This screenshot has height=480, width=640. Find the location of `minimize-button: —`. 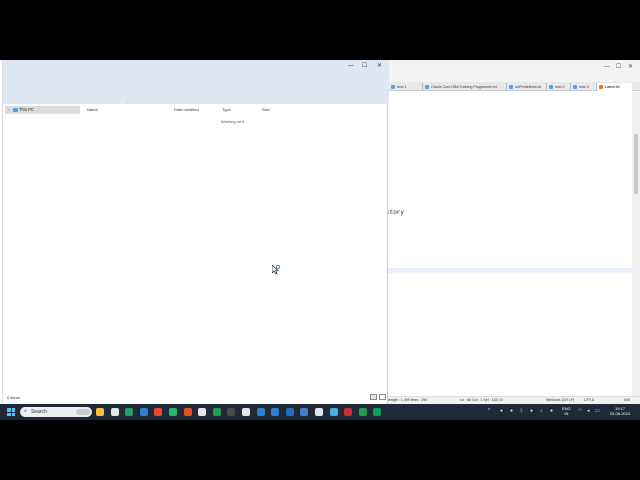

minimize-button: — is located at coordinates (351, 65).